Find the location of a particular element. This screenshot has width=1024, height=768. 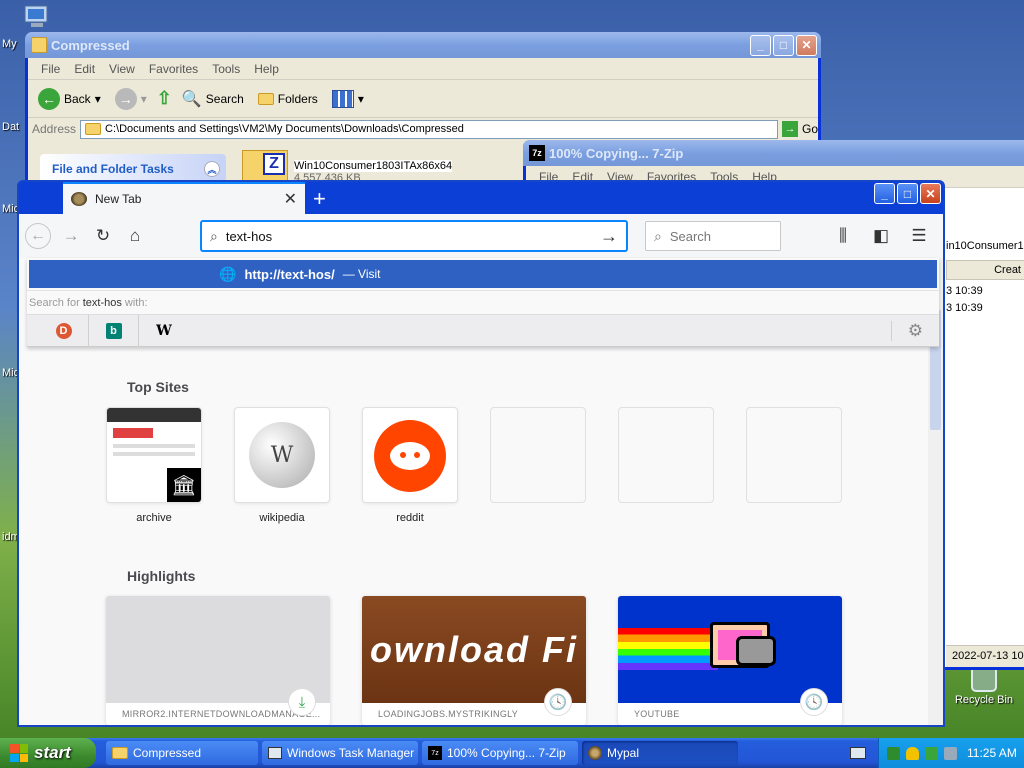

history-clock-icon: 🕓 is located at coordinates (558, 702).